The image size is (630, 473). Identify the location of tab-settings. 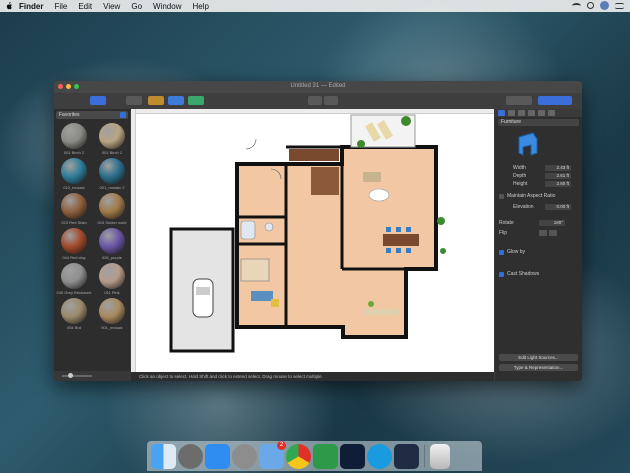
(551, 113).